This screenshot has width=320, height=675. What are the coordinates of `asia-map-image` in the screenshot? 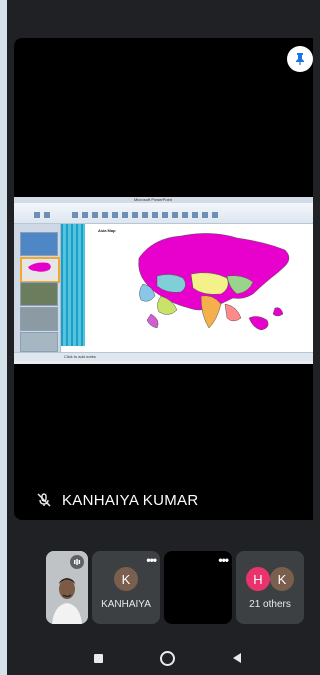 It's located at (214, 282).